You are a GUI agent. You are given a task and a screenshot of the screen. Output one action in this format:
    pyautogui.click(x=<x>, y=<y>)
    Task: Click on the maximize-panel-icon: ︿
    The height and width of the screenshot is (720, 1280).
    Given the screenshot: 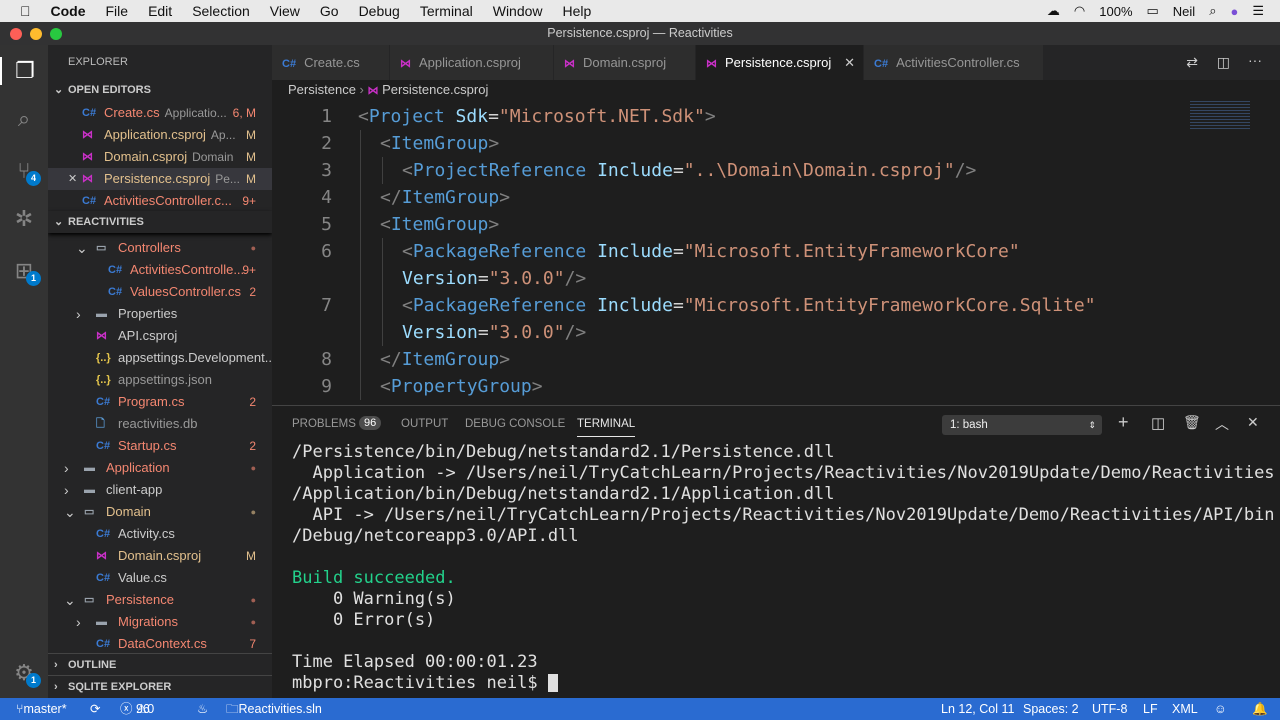 What is the action you would take?
    pyautogui.click(x=1222, y=424)
    